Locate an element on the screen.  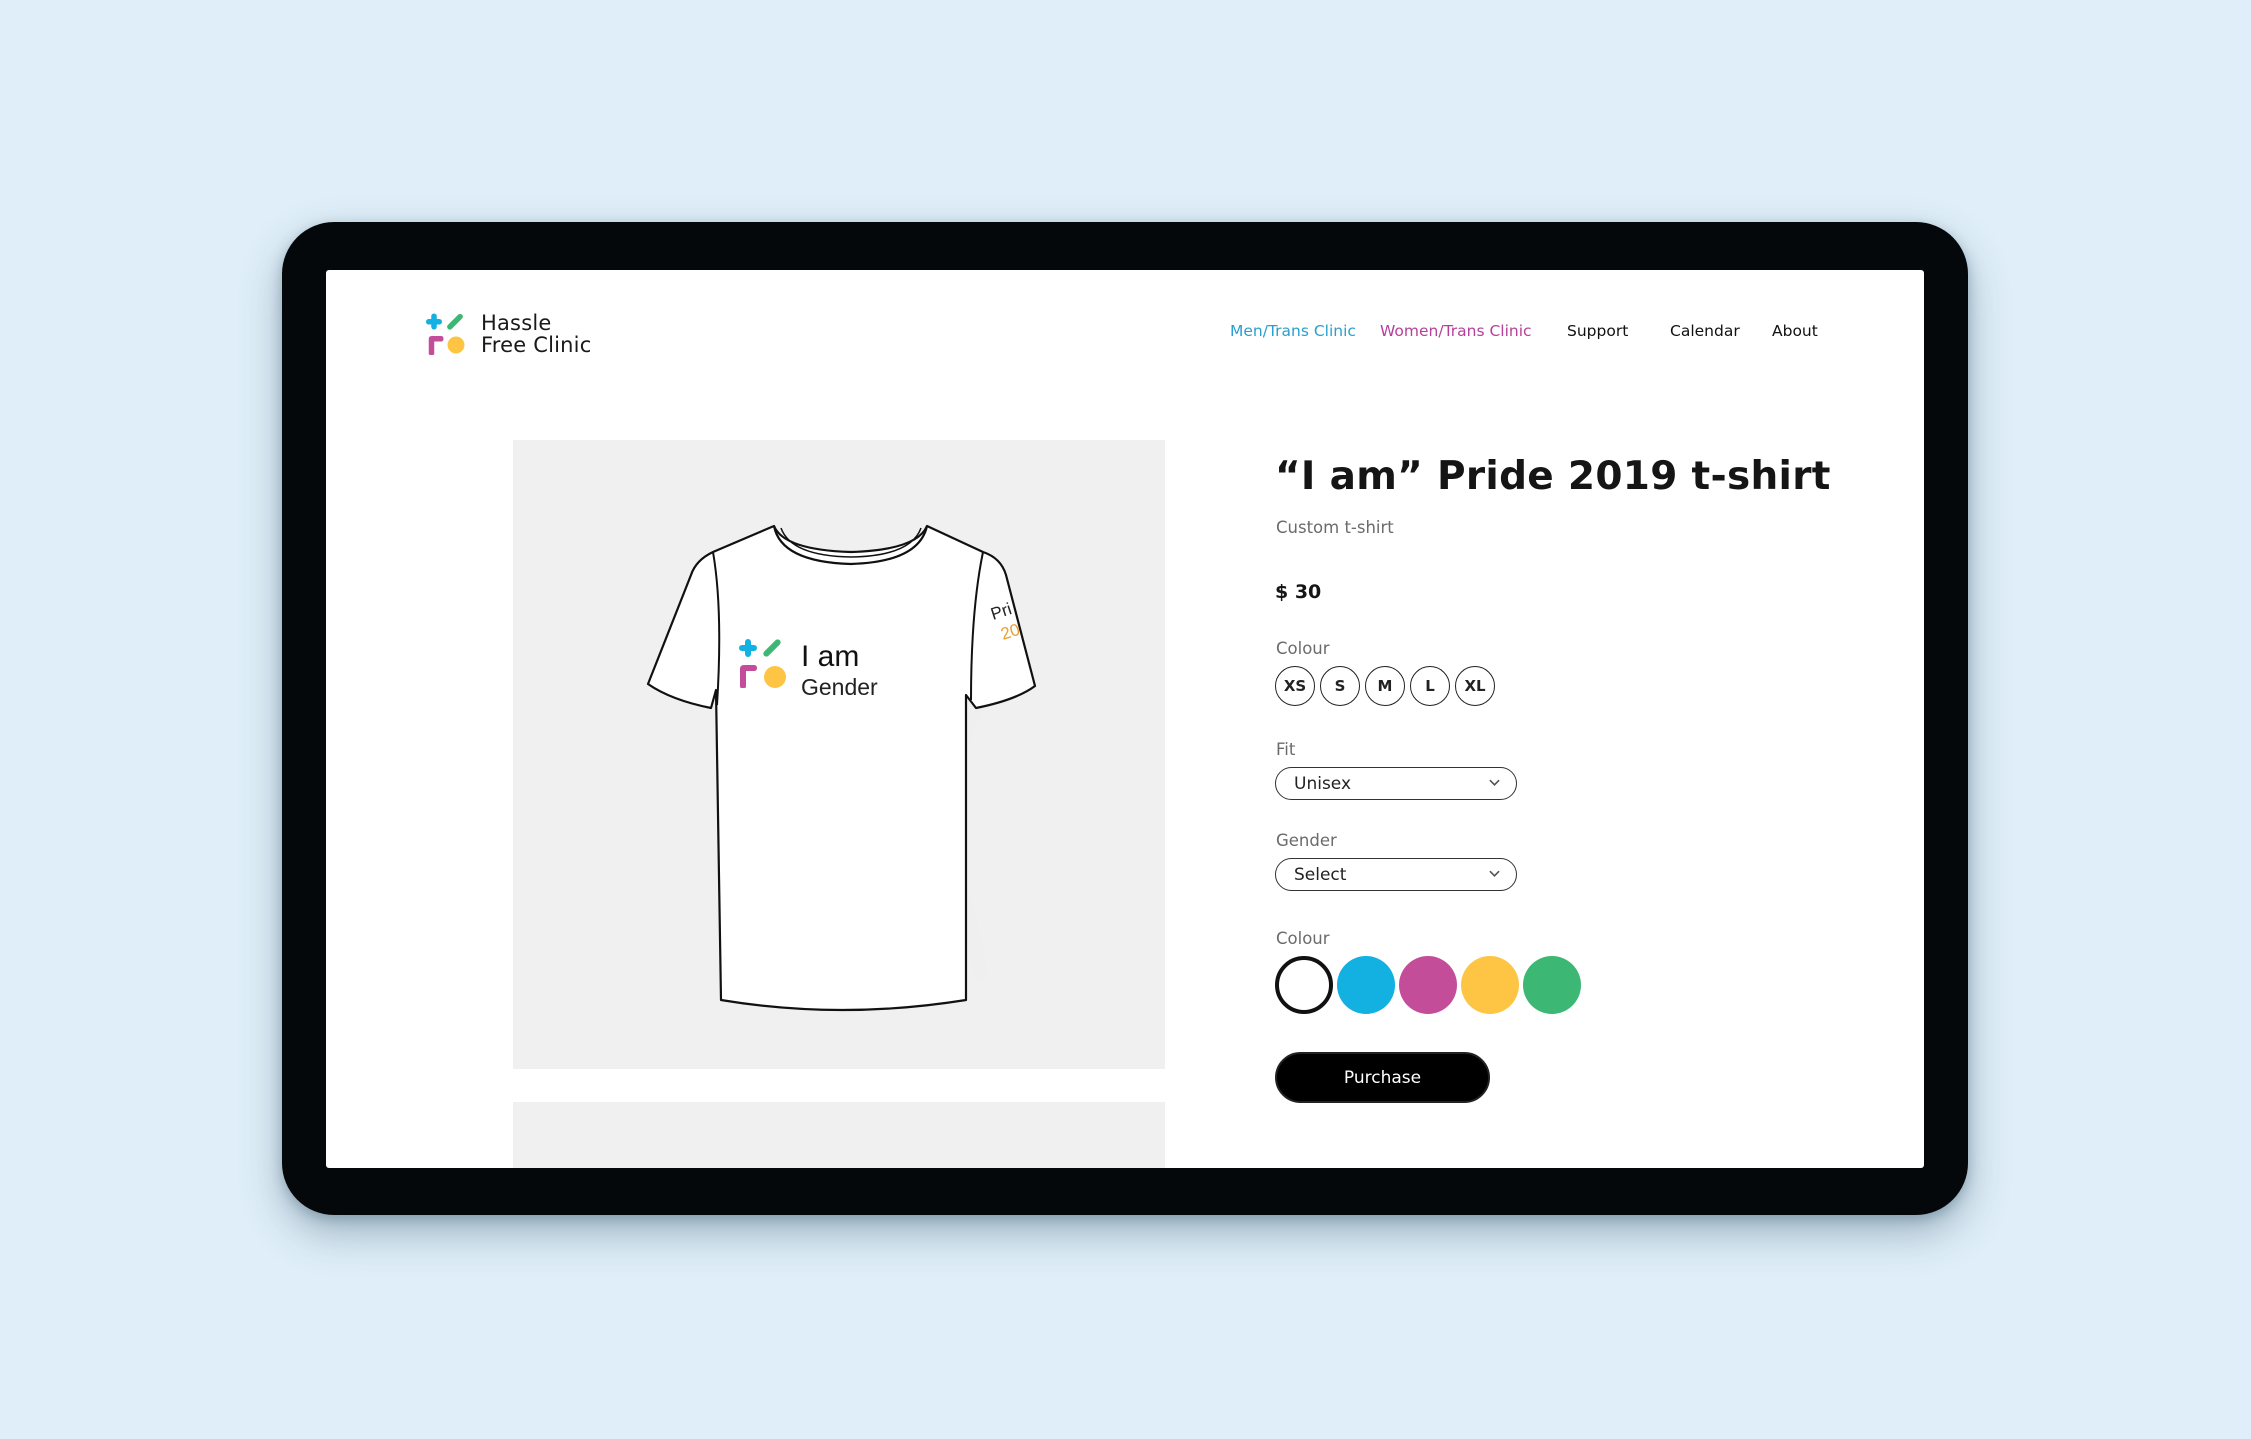
fit-label: Fit is located at coordinates (1286, 749).